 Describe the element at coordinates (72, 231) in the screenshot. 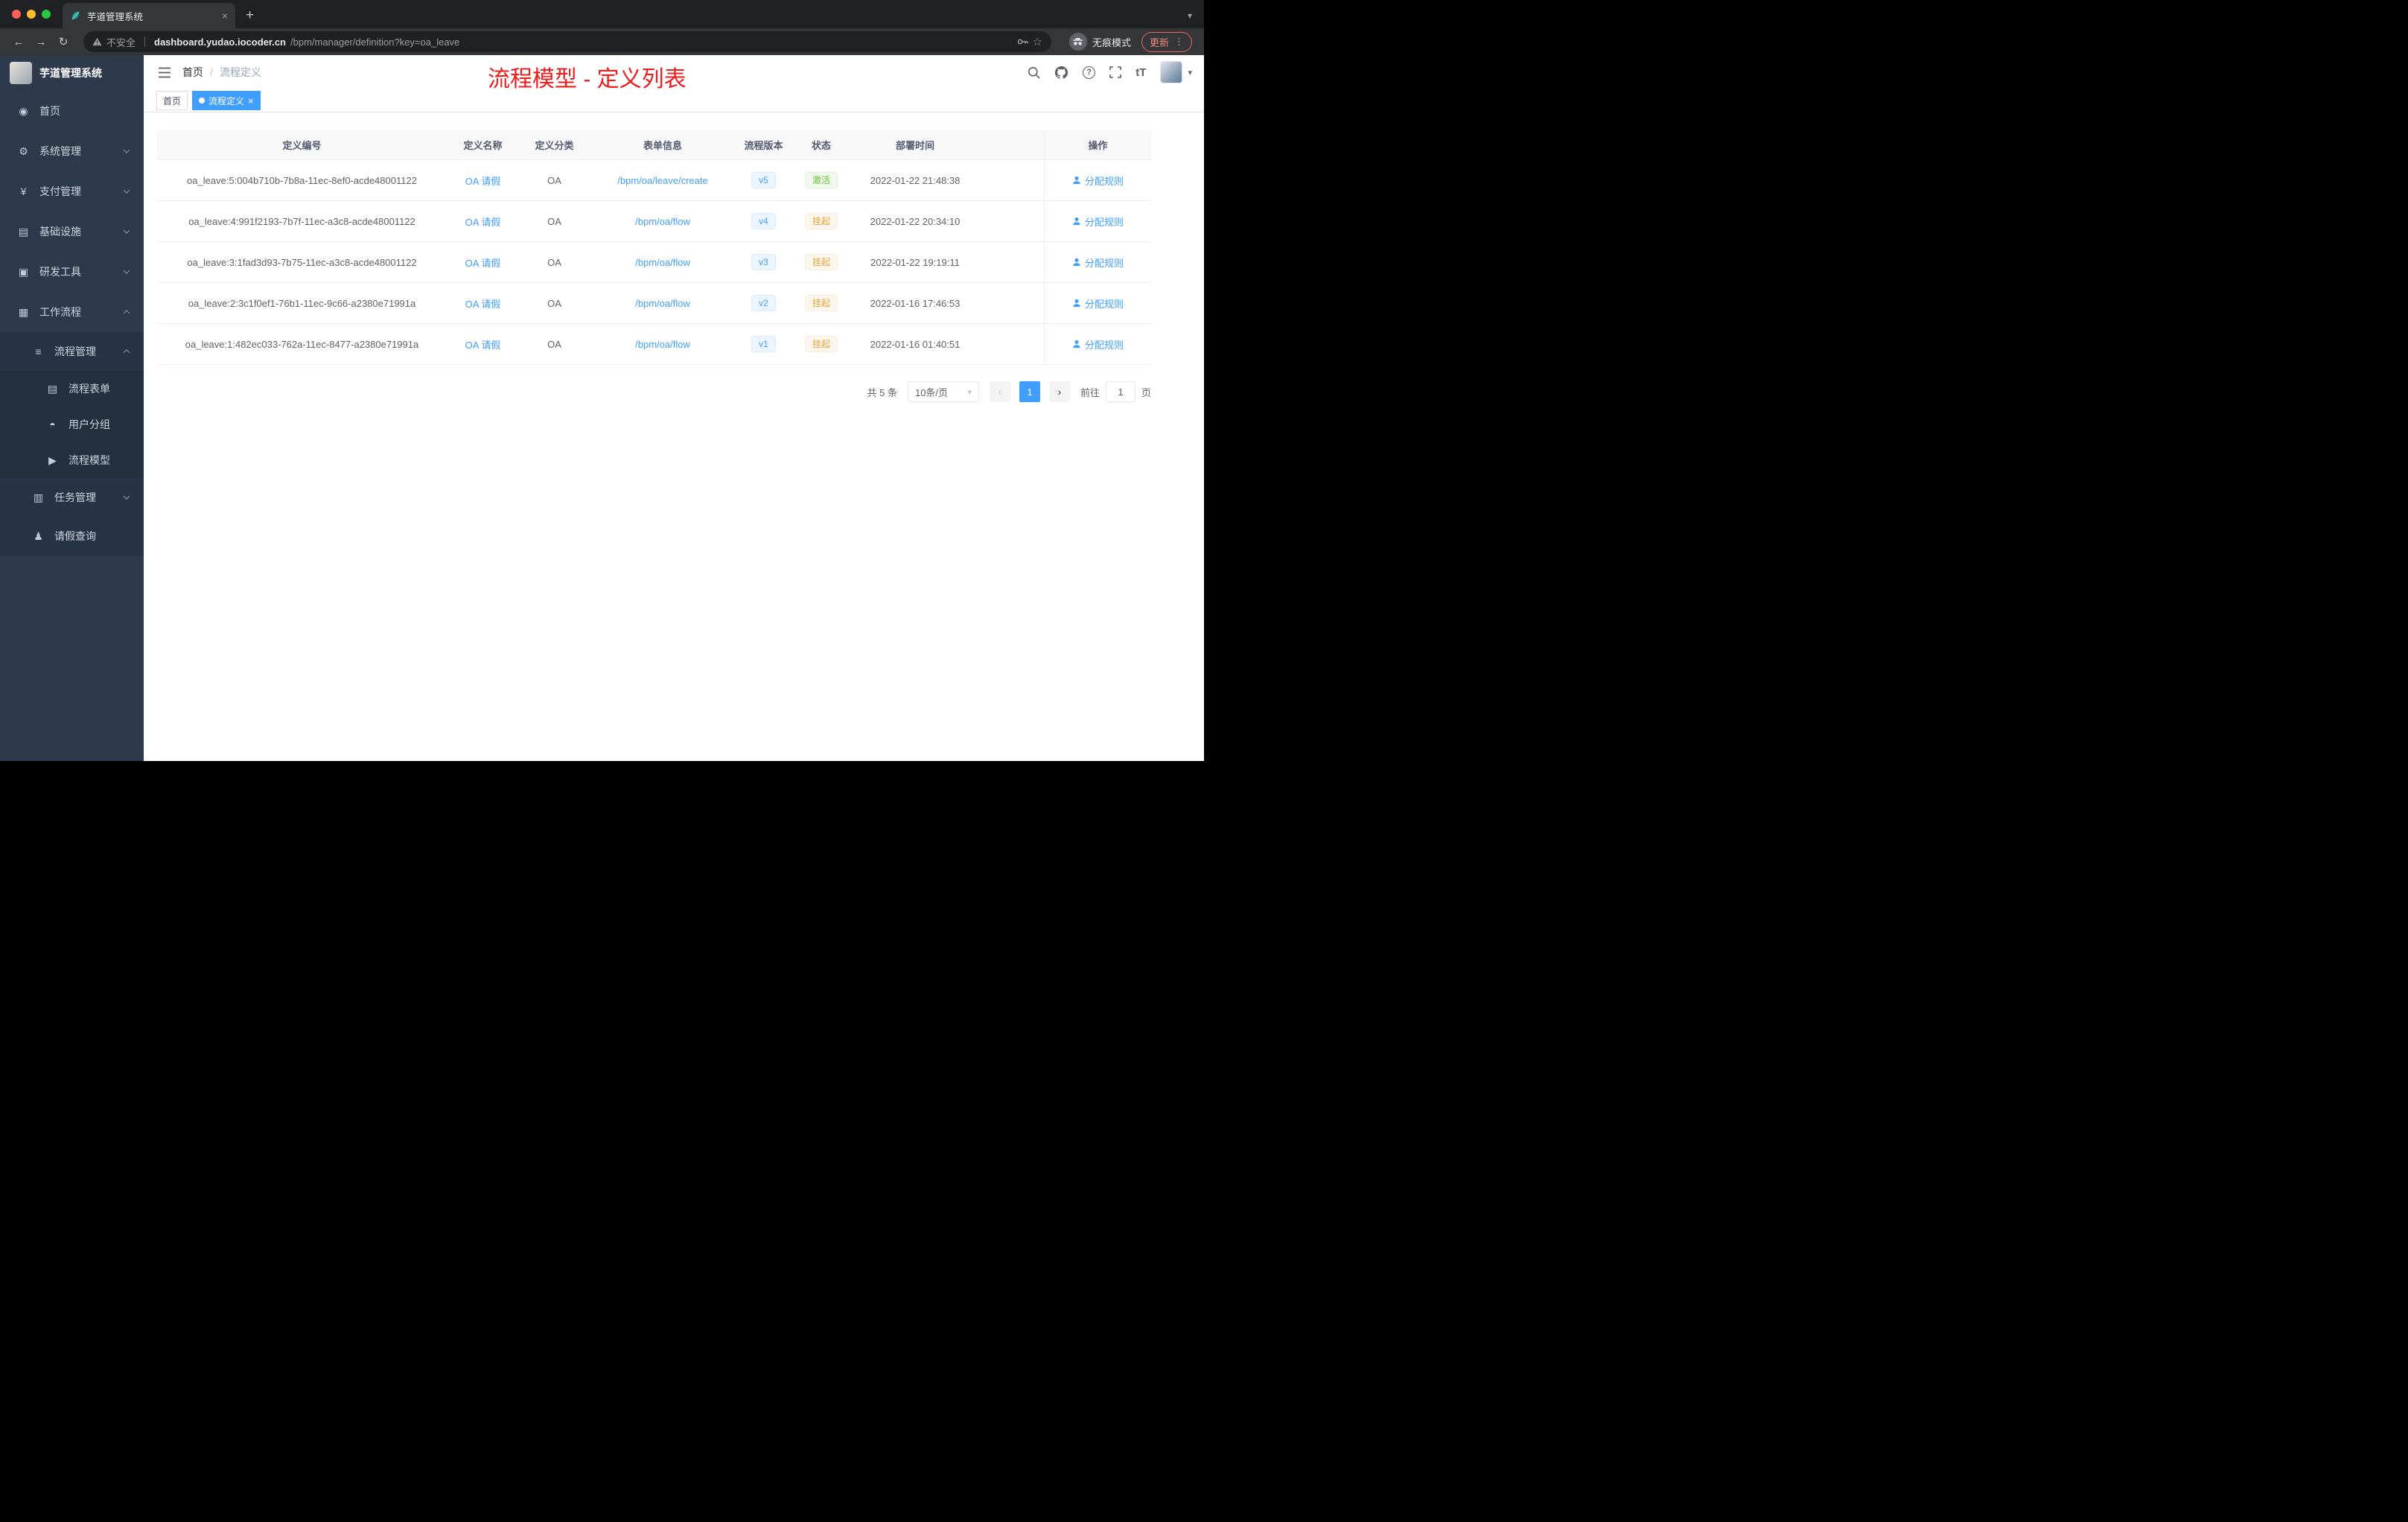

I see `sidebar-item-infrastructure: ▤ 基础设施` at that location.